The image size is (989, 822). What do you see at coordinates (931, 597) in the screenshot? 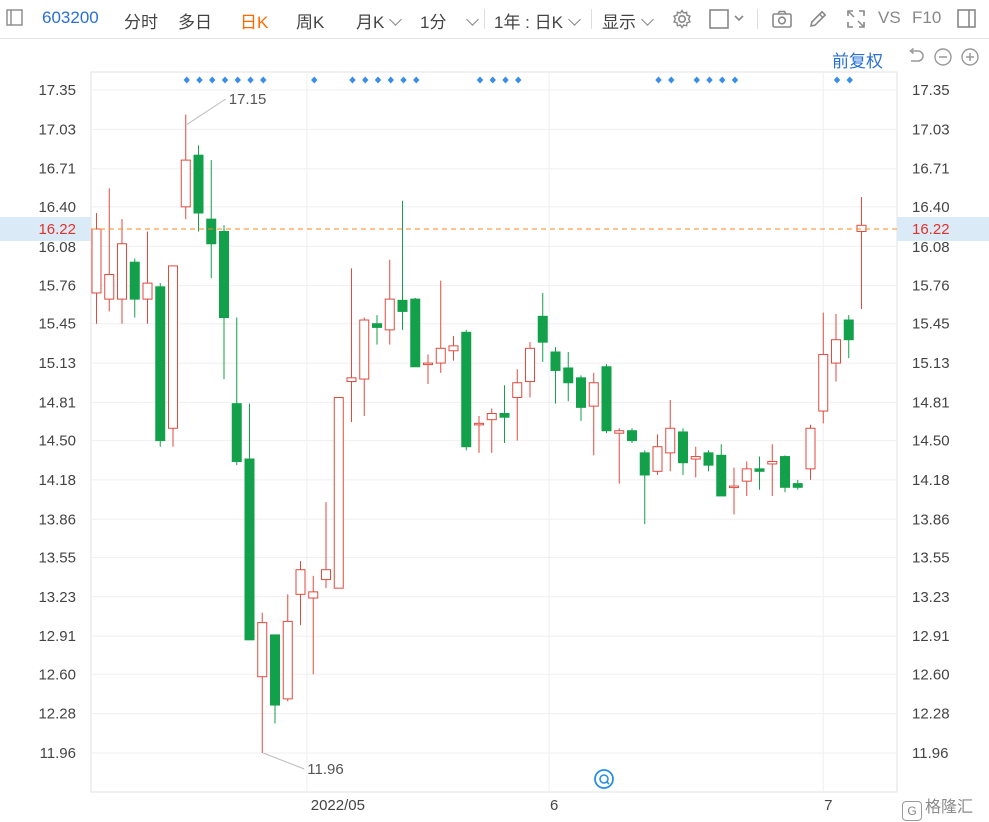
I see `y-tick-label-right: 13.23` at bounding box center [931, 597].